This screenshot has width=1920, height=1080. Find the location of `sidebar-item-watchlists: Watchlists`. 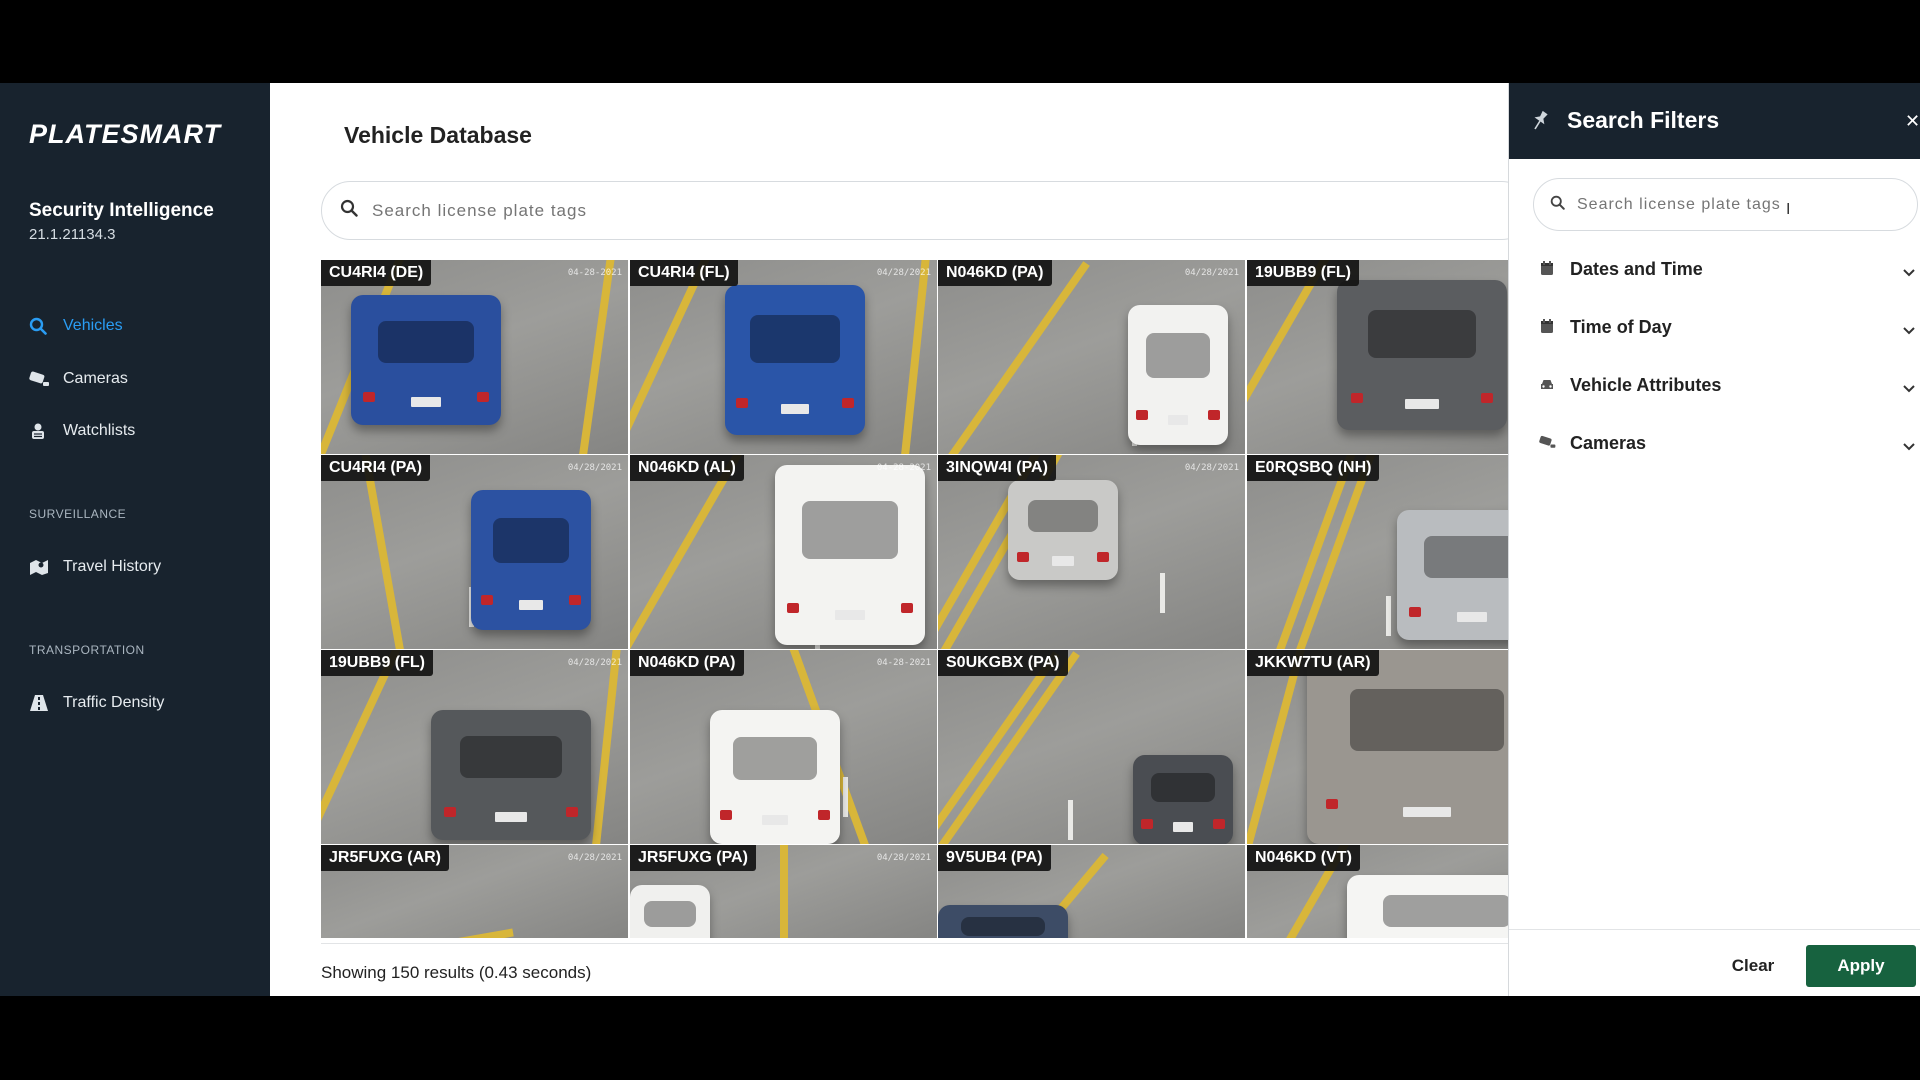

sidebar-item-watchlists: Watchlists is located at coordinates (82, 431).